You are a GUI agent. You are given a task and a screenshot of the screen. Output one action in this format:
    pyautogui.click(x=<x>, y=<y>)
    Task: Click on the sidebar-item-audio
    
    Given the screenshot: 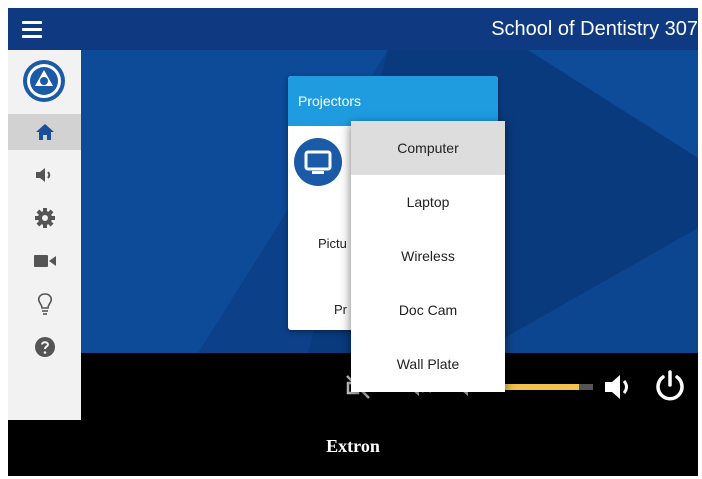 What is the action you would take?
    pyautogui.click(x=44, y=175)
    